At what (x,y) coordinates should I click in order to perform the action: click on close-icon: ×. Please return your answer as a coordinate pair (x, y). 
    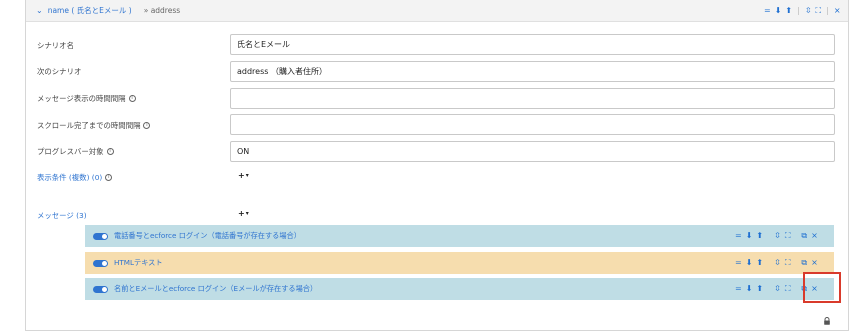
    Looking at the image, I should click on (837, 11).